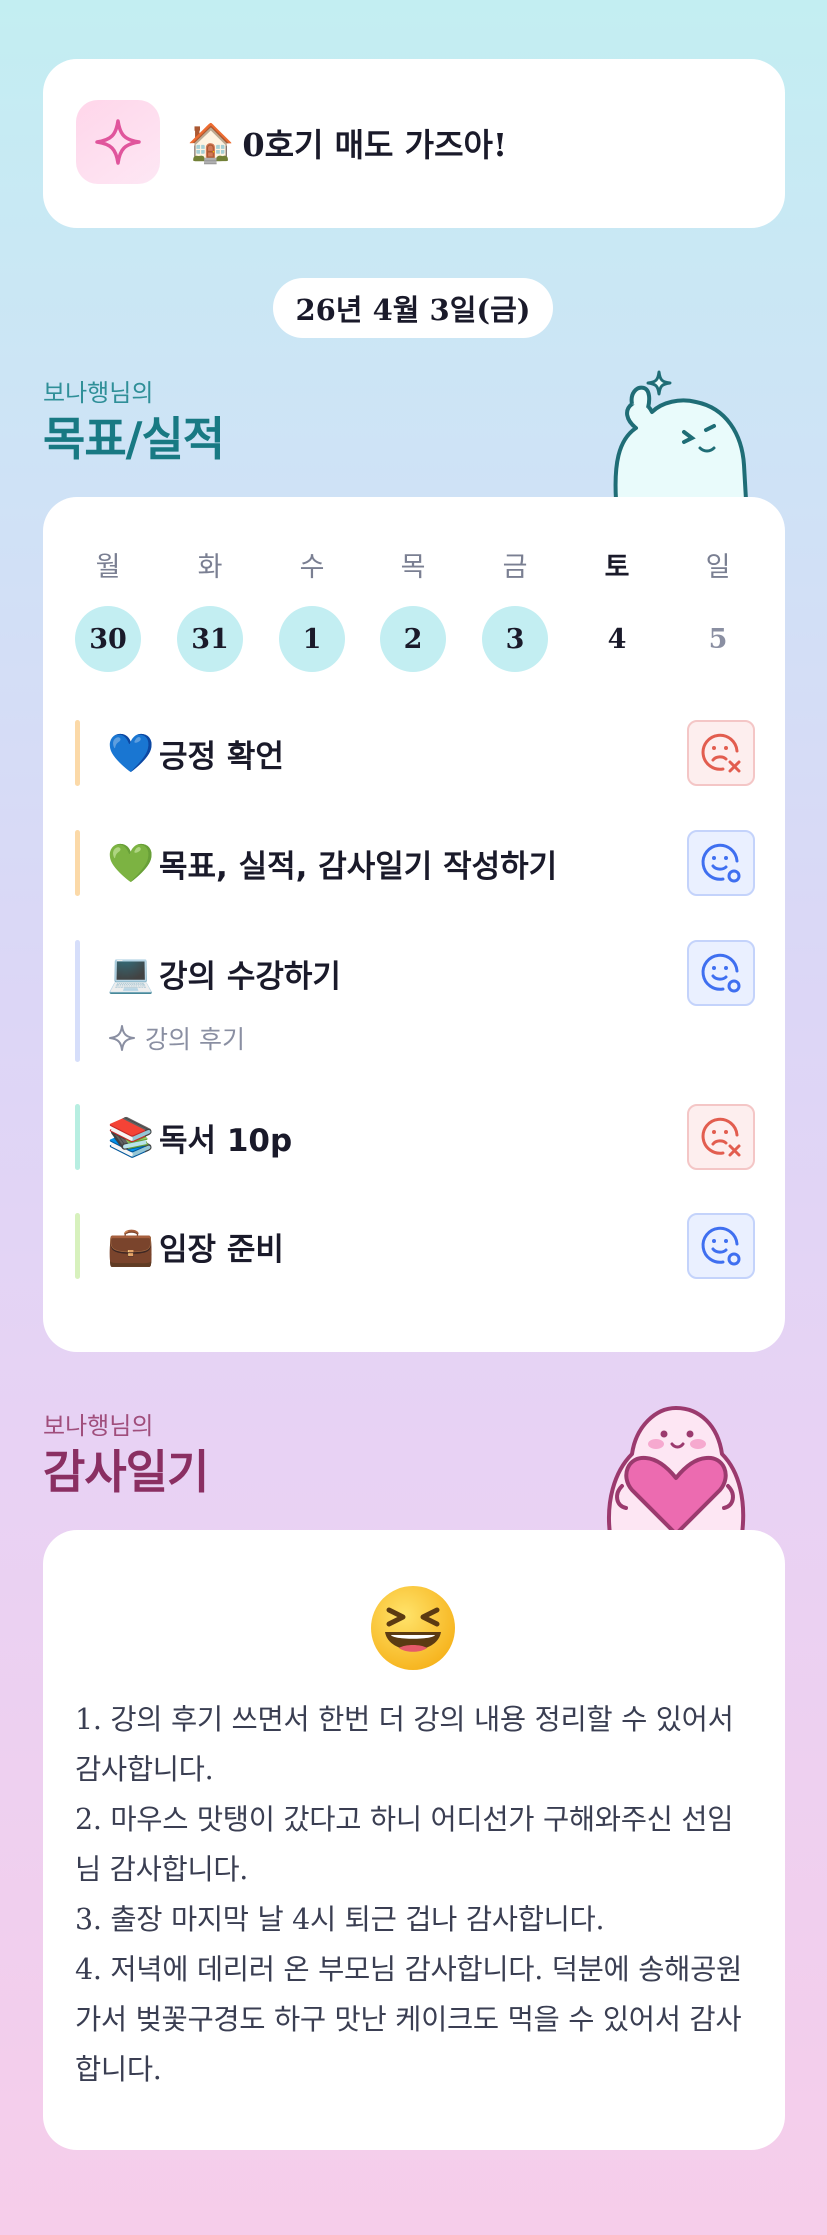 The image size is (827, 2235). Describe the element at coordinates (340, 1919) in the screenshot. I see `gratitude-line: 3. 출장 마지막 날 4시 퇴근 겁나 감사합니다.` at that location.